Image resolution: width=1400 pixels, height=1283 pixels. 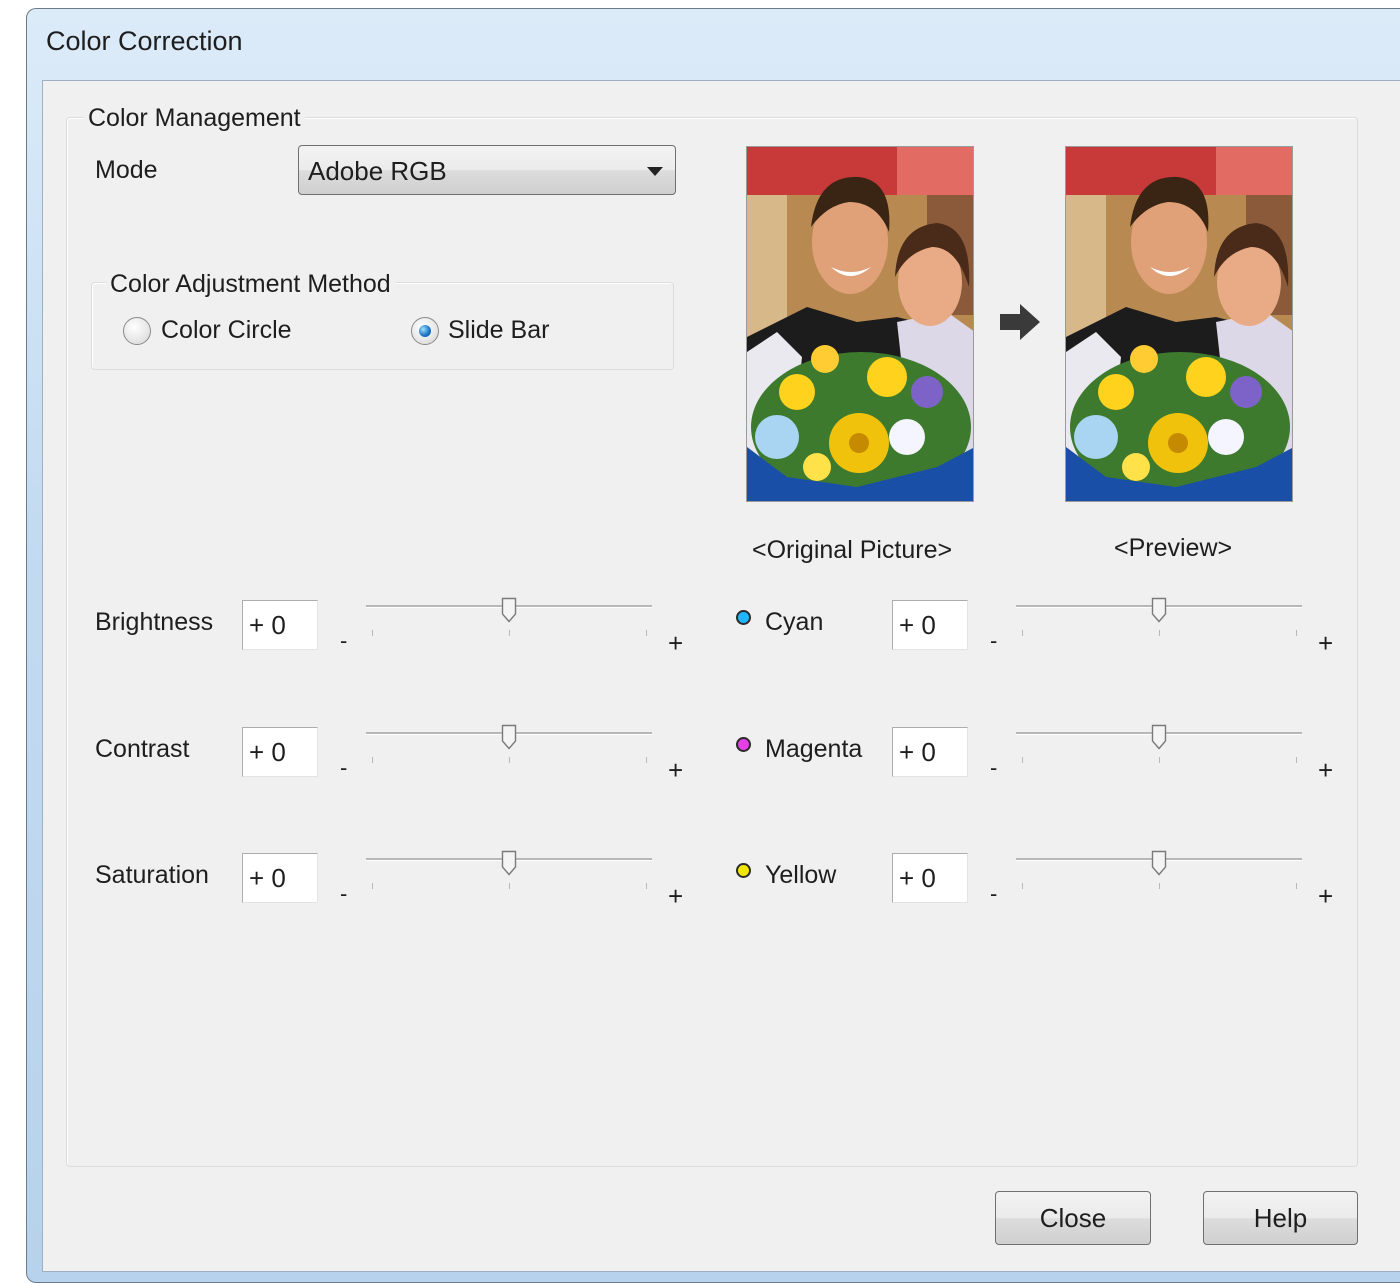 I want to click on cyan-value-text: + 0, so click(x=917, y=625).